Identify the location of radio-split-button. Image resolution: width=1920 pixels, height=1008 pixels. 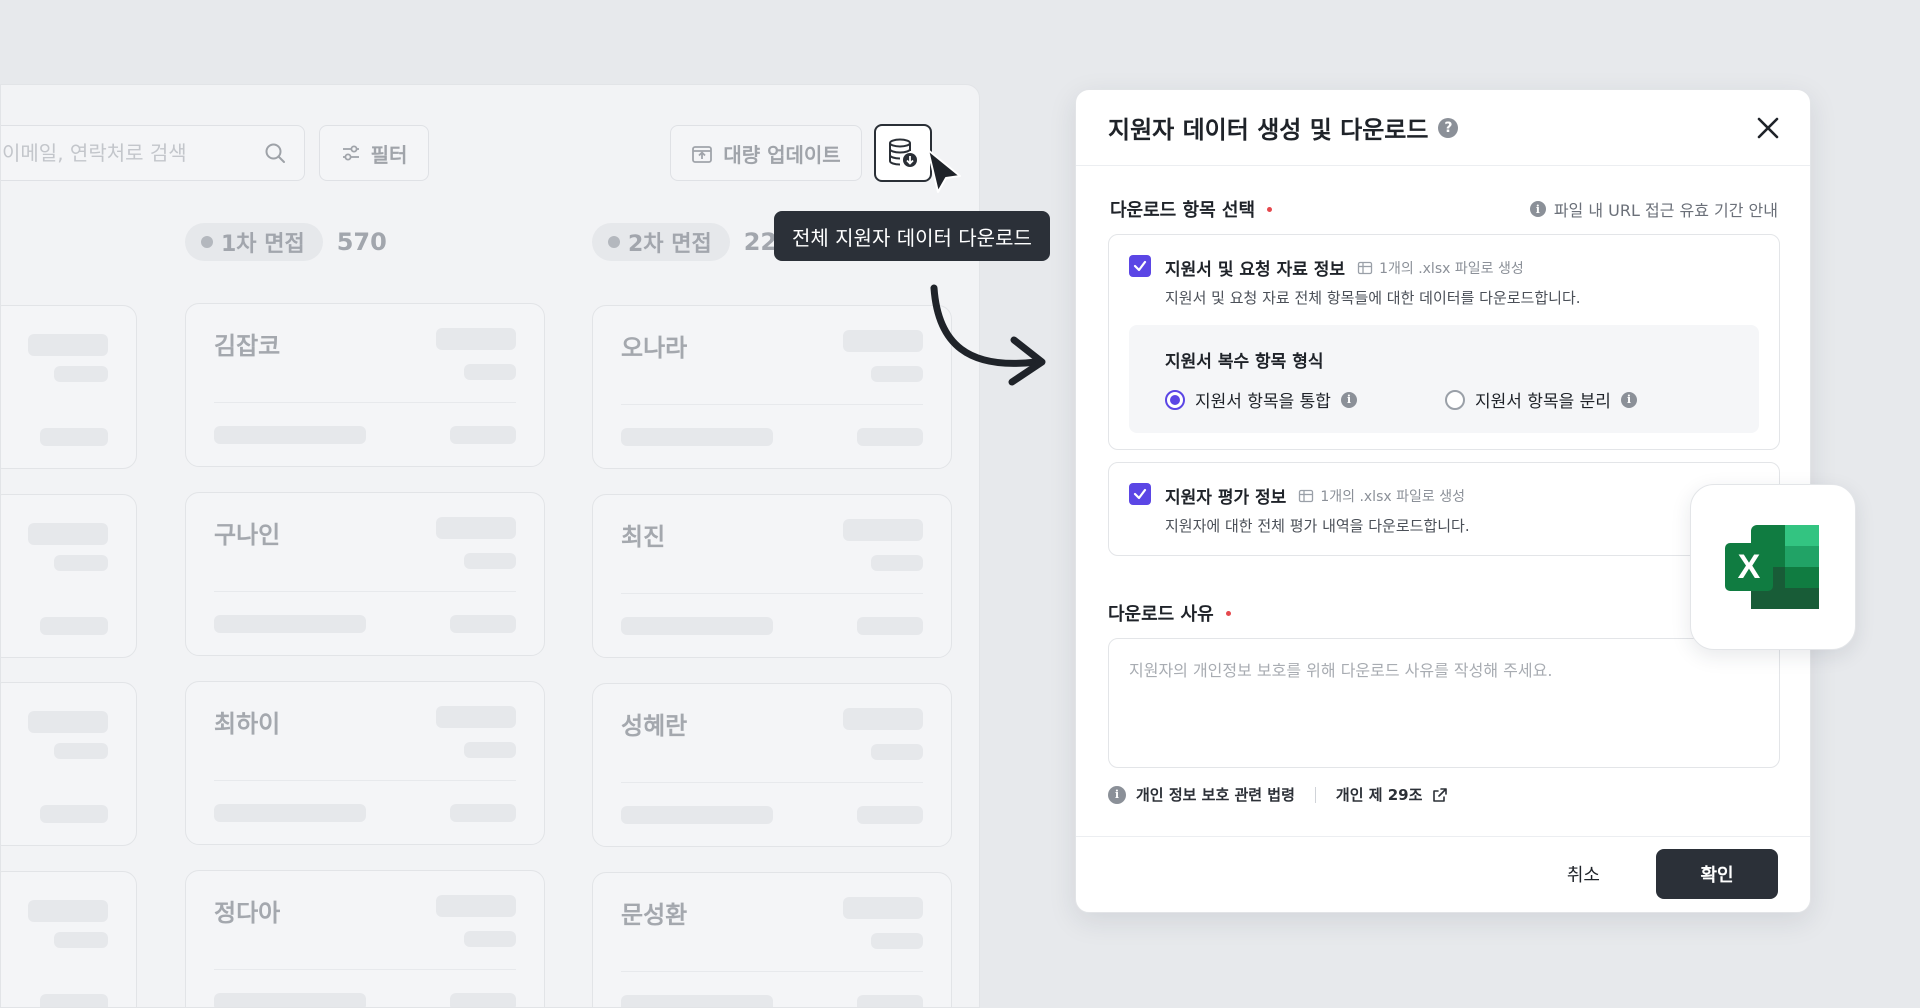
(1455, 399).